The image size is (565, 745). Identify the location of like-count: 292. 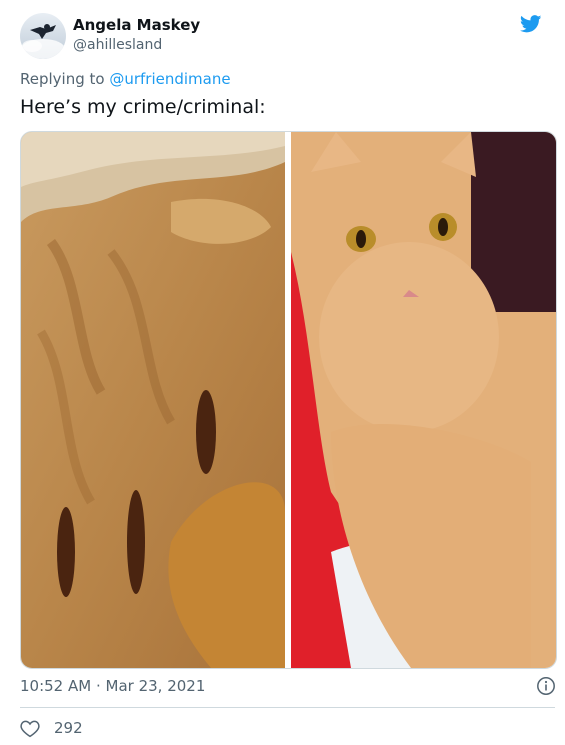
(68, 728).